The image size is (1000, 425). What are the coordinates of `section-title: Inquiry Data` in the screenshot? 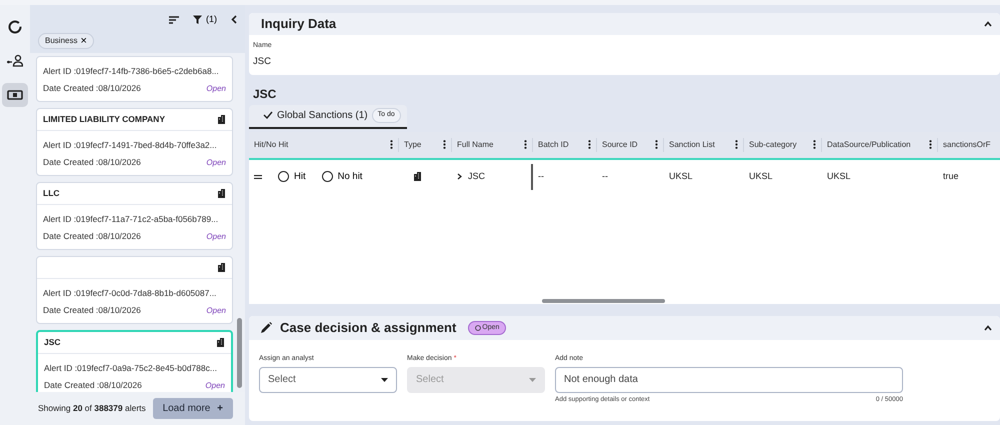 It's located at (298, 24).